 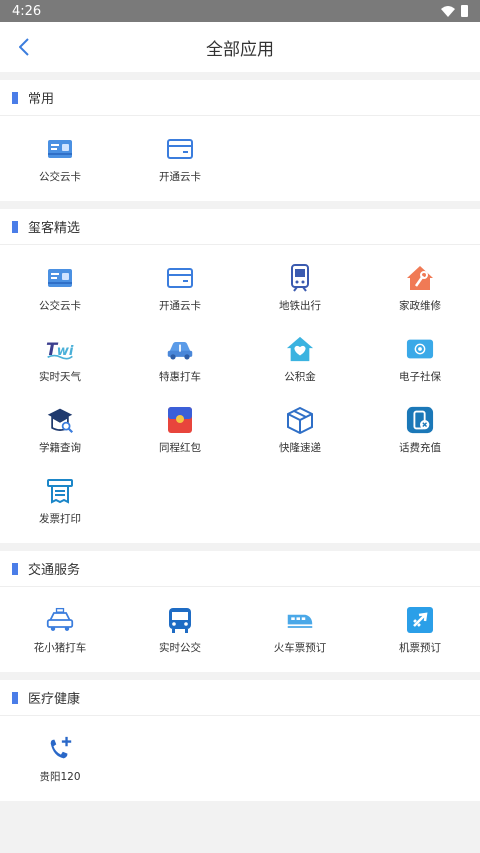 What do you see at coordinates (448, 11) in the screenshot?
I see `wifi-icon` at bounding box center [448, 11].